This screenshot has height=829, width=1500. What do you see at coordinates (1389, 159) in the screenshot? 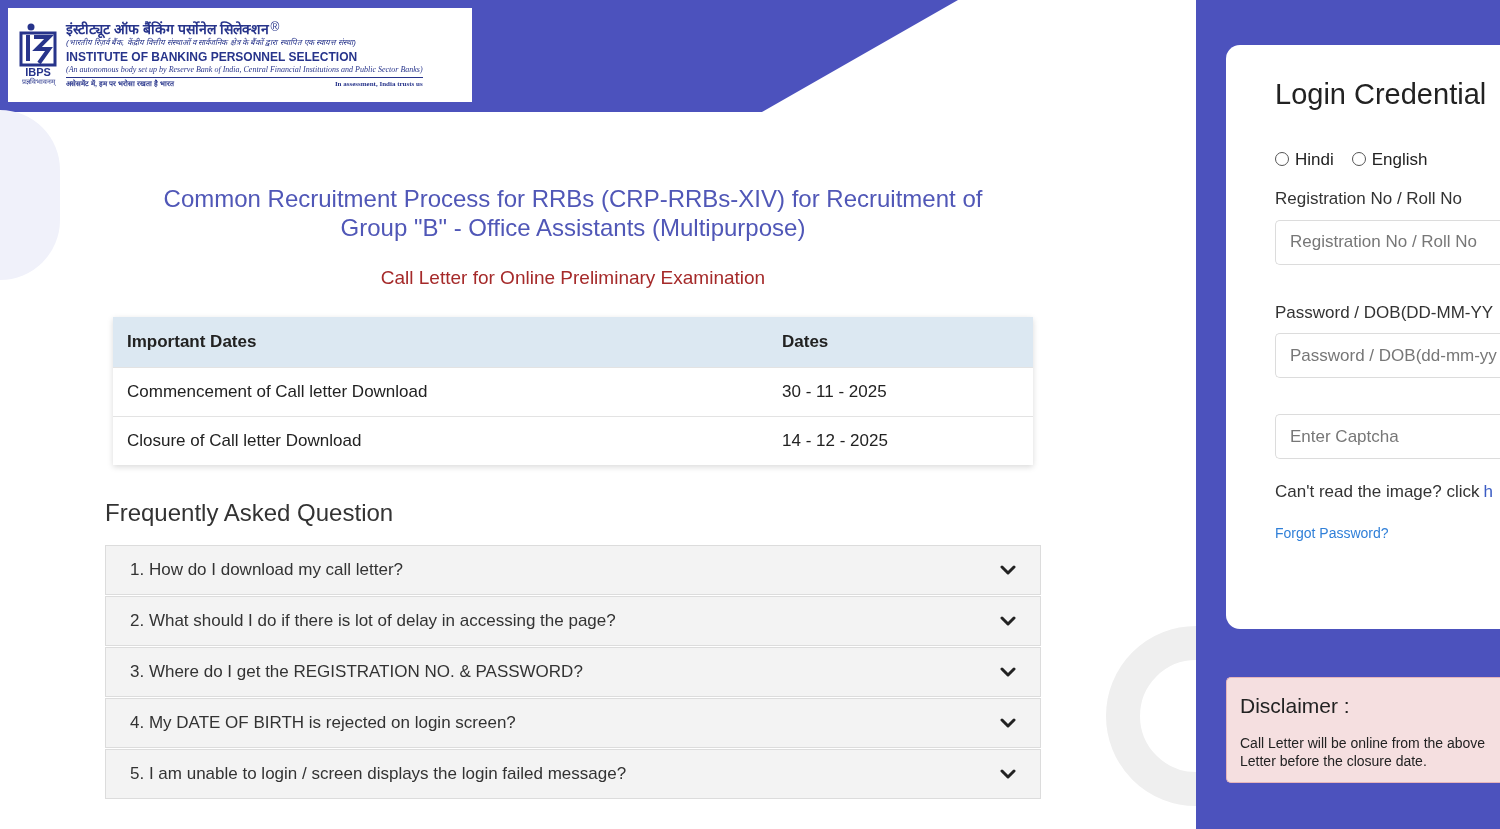
I see `language-radio: English` at bounding box center [1389, 159].